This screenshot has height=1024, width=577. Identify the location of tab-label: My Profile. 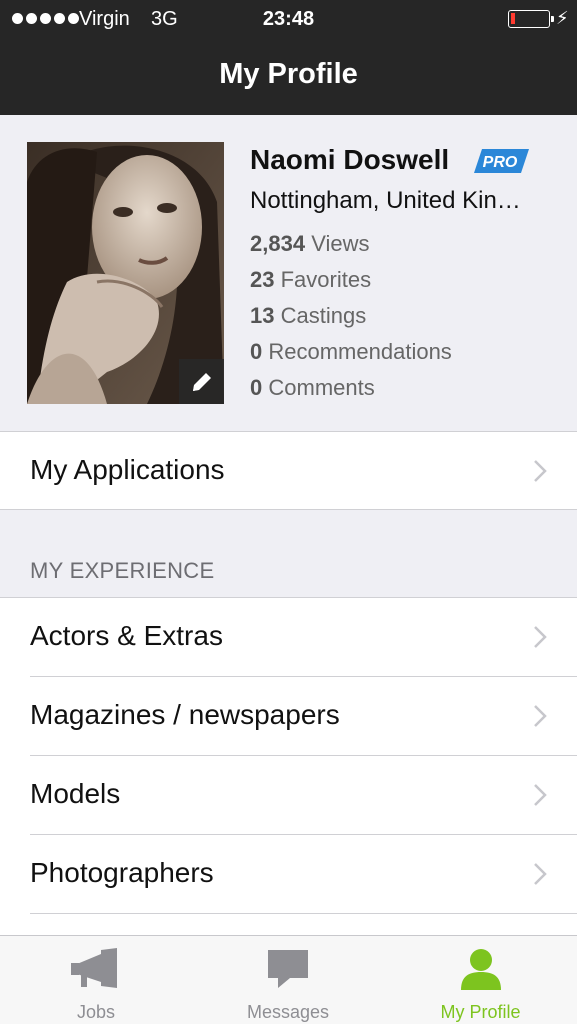
(480, 1012).